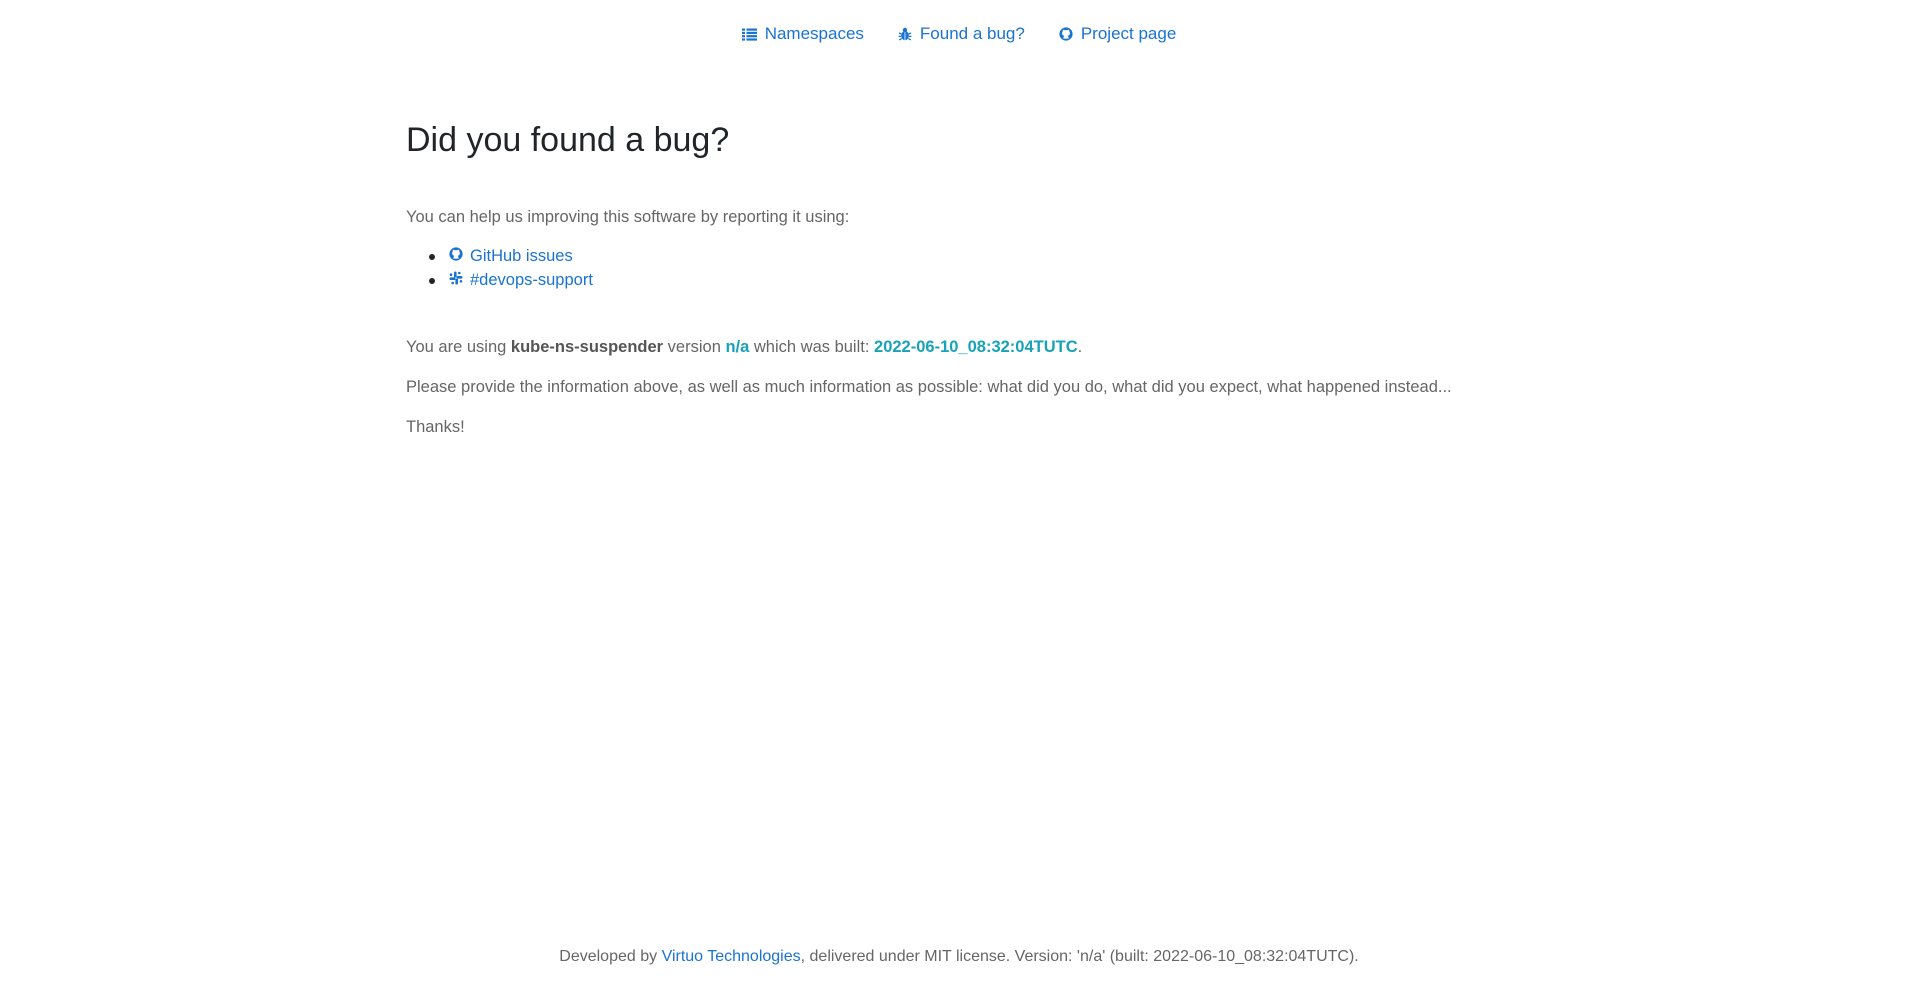 The image size is (1918, 984). What do you see at coordinates (976, 347) in the screenshot?
I see `build-timestamp: 2022-06-10_08:32:04TUTC` at bounding box center [976, 347].